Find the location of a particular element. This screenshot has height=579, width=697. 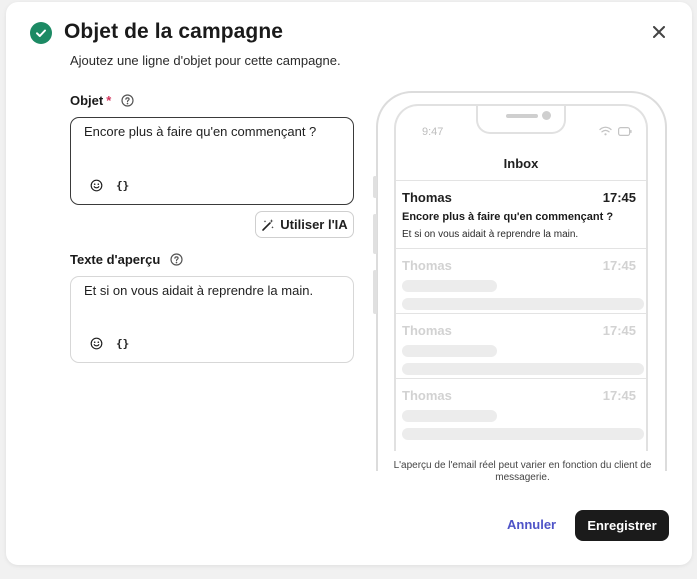

message-subject: Encore plus à faire qu'en commençant ? is located at coordinates (508, 217).